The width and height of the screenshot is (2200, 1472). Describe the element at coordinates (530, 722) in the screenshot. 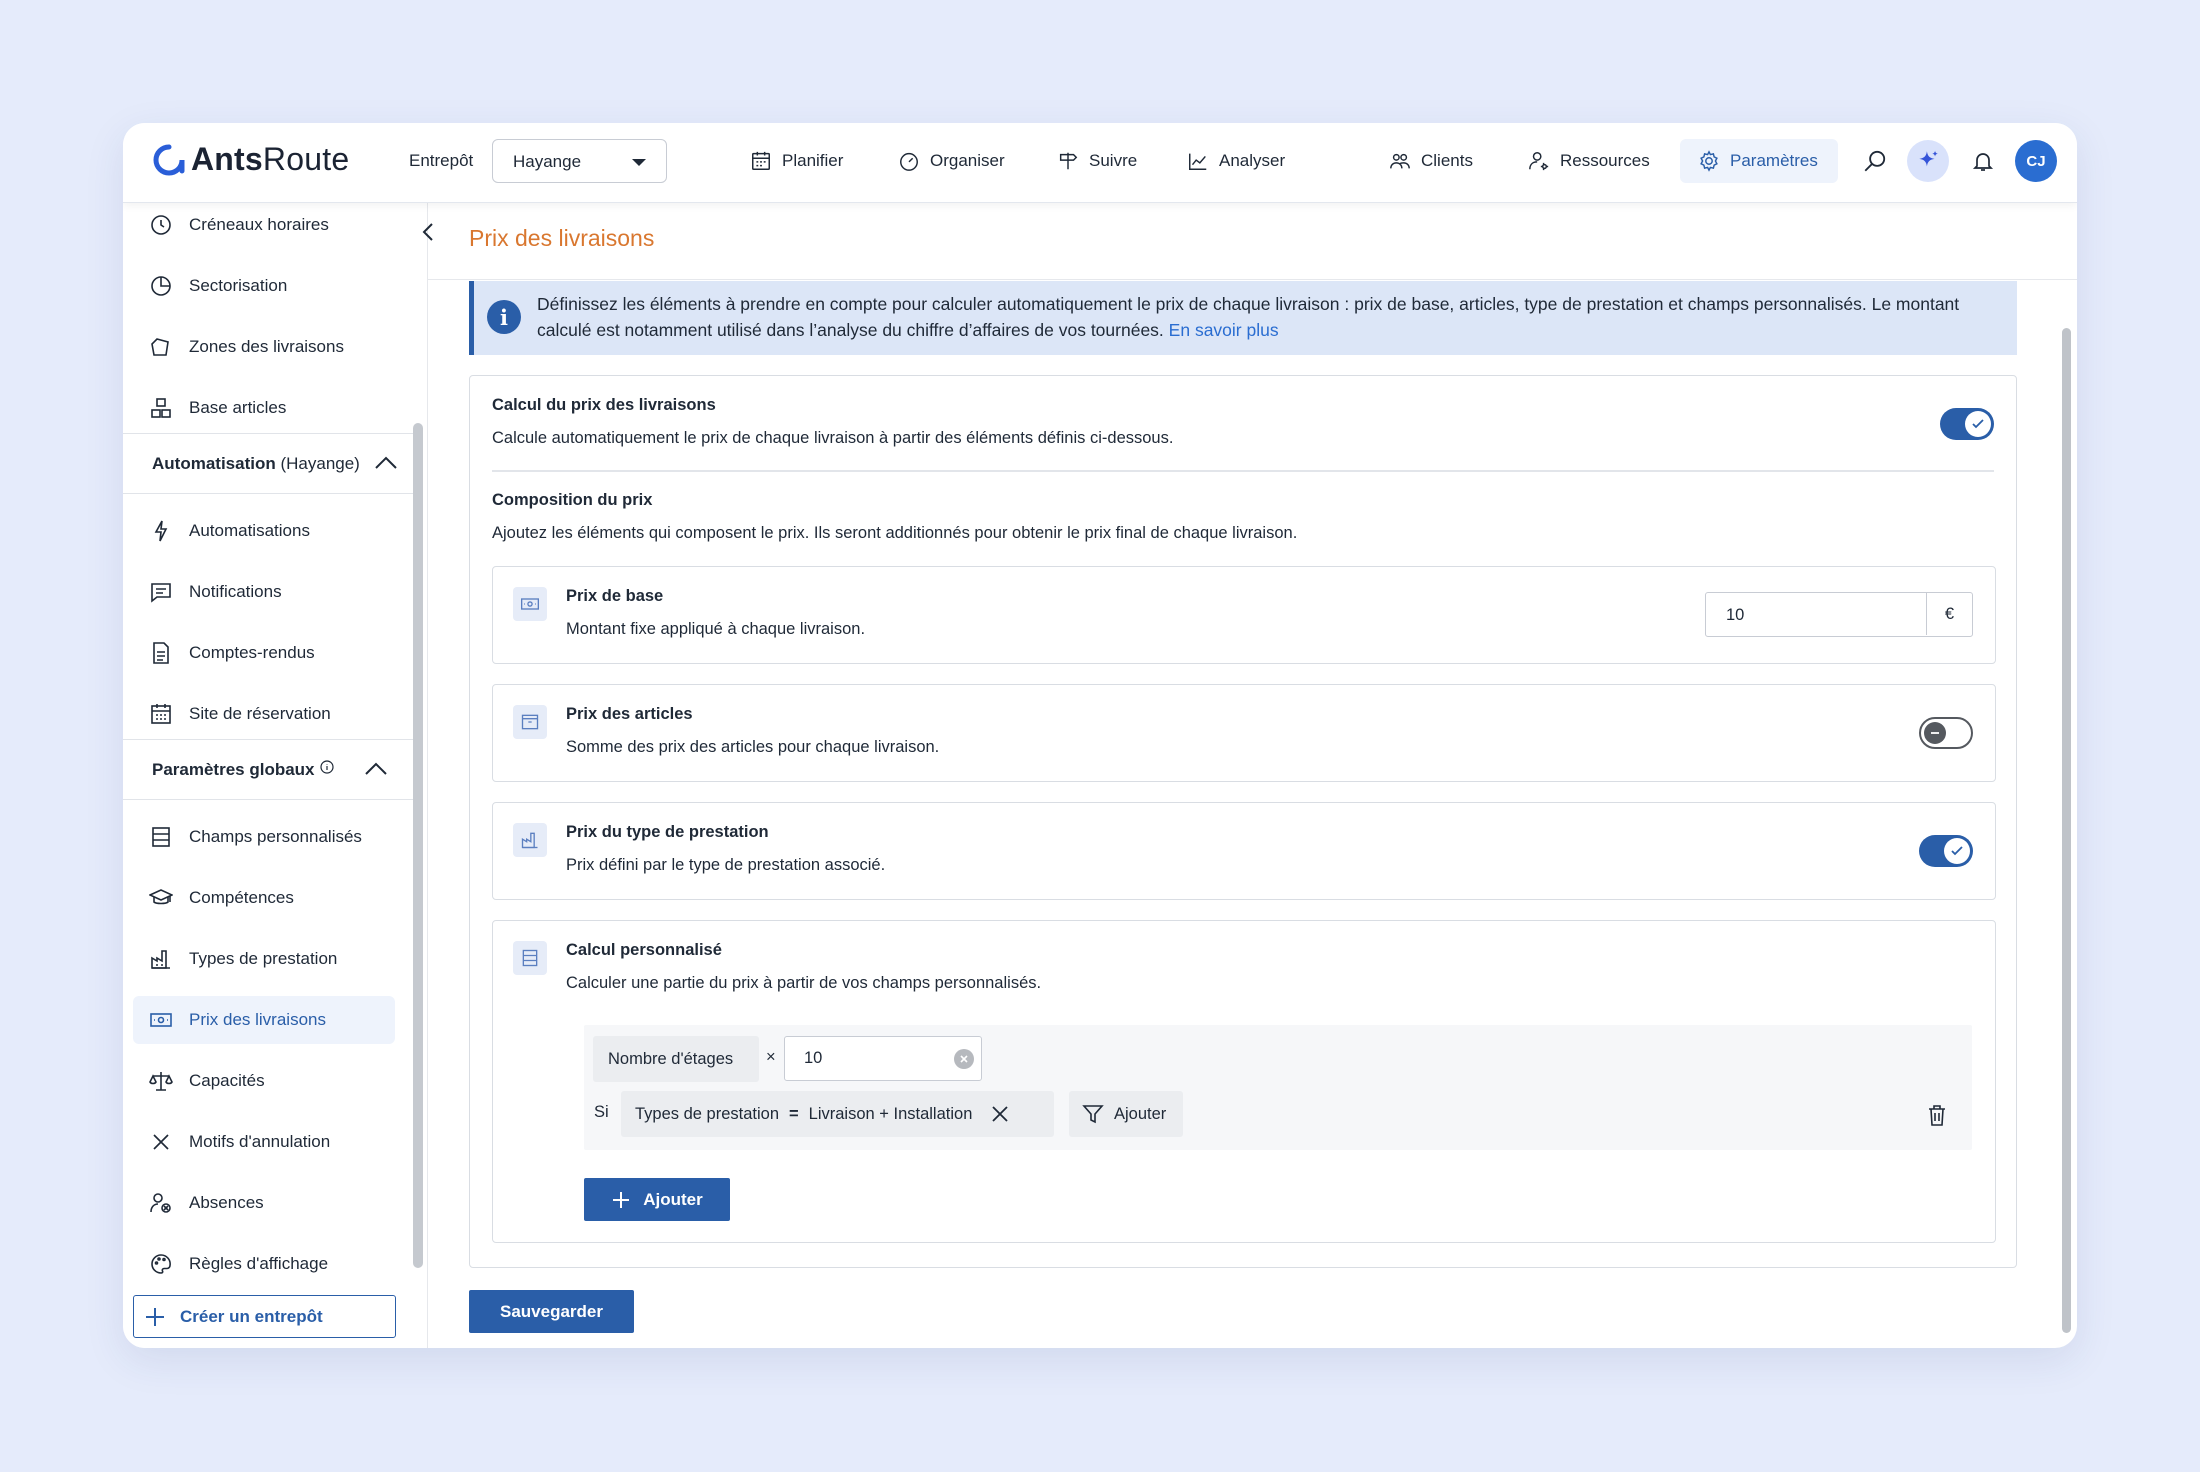

I see `box-icon-box` at that location.